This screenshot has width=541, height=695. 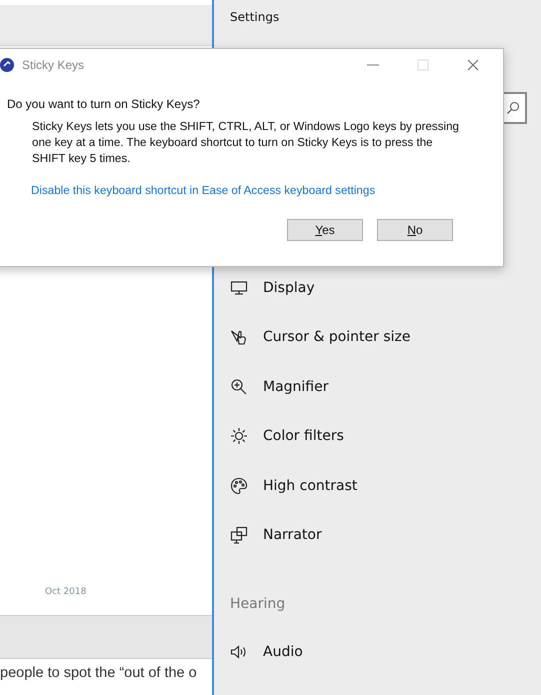 What do you see at coordinates (239, 535) in the screenshot?
I see `screens-icon` at bounding box center [239, 535].